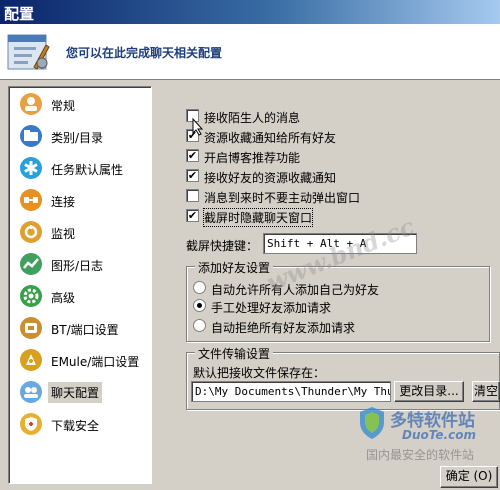  I want to click on connection-icon, so click(31, 200).